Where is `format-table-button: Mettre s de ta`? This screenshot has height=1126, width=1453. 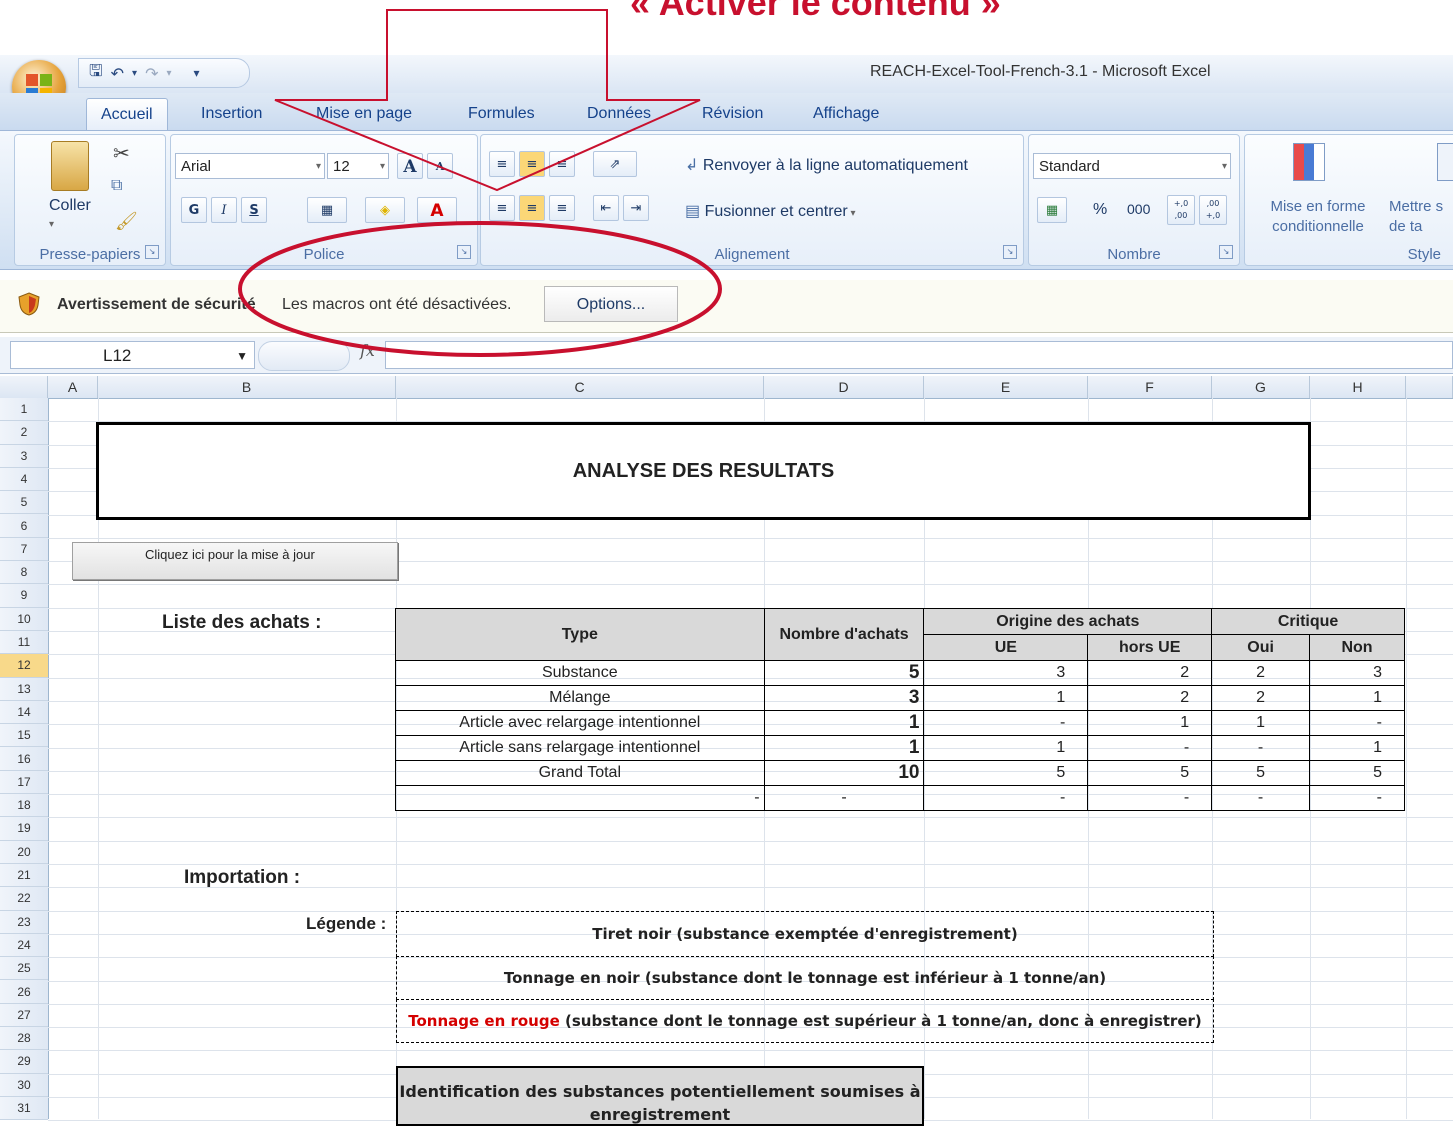
format-table-button: Mettre s de ta is located at coordinates (1421, 217).